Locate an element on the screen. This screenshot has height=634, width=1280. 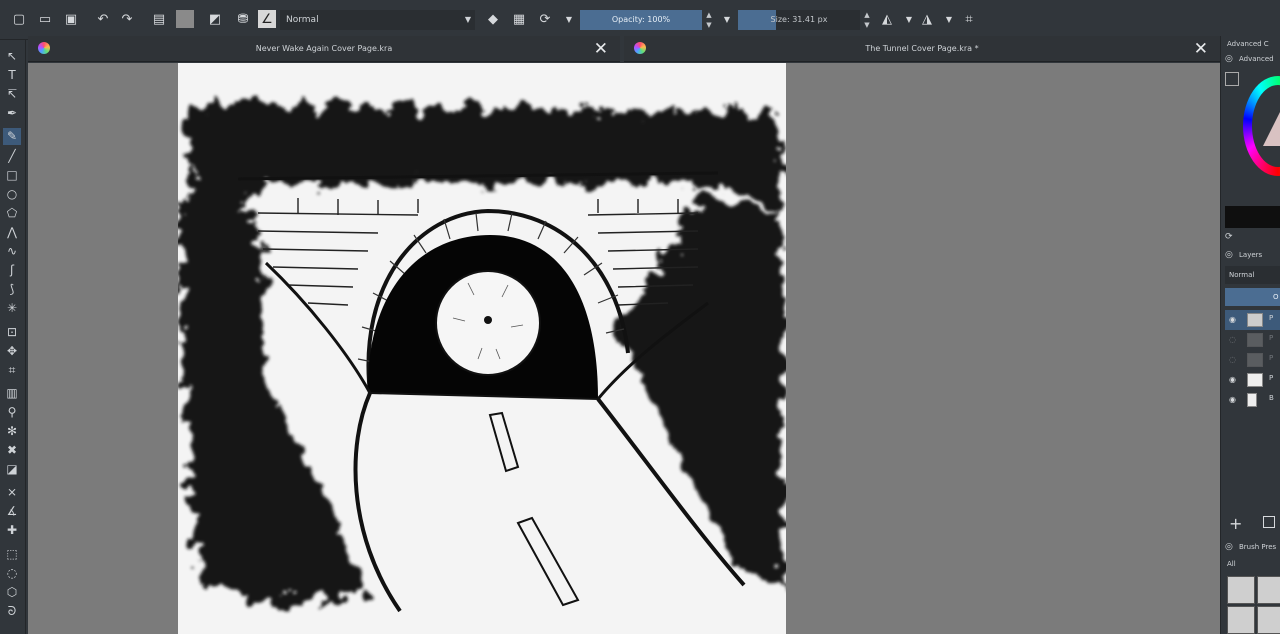
fill-gradient-icon: ▤ is located at coordinates (159, 19).